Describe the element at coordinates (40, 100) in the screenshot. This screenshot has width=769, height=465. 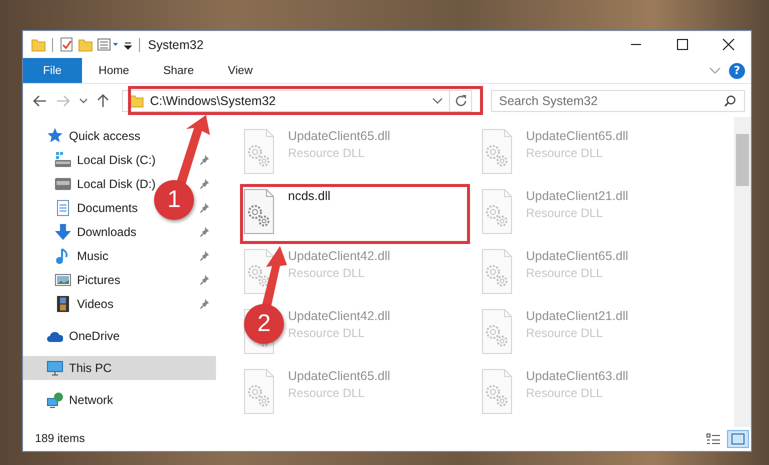
I see `back-arrow-icon` at that location.